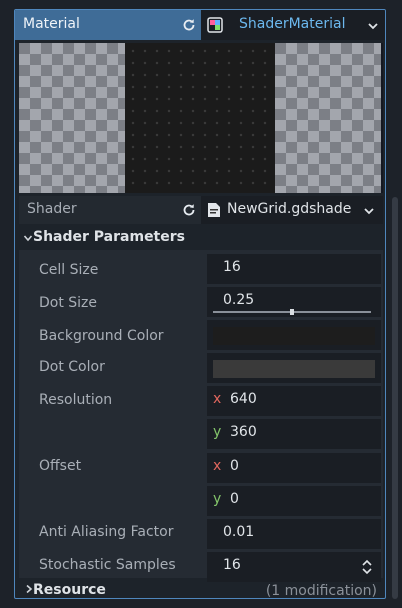 This screenshot has height=608, width=402. Describe the element at coordinates (294, 501) in the screenshot. I see `offset-y-input: y 0` at that location.